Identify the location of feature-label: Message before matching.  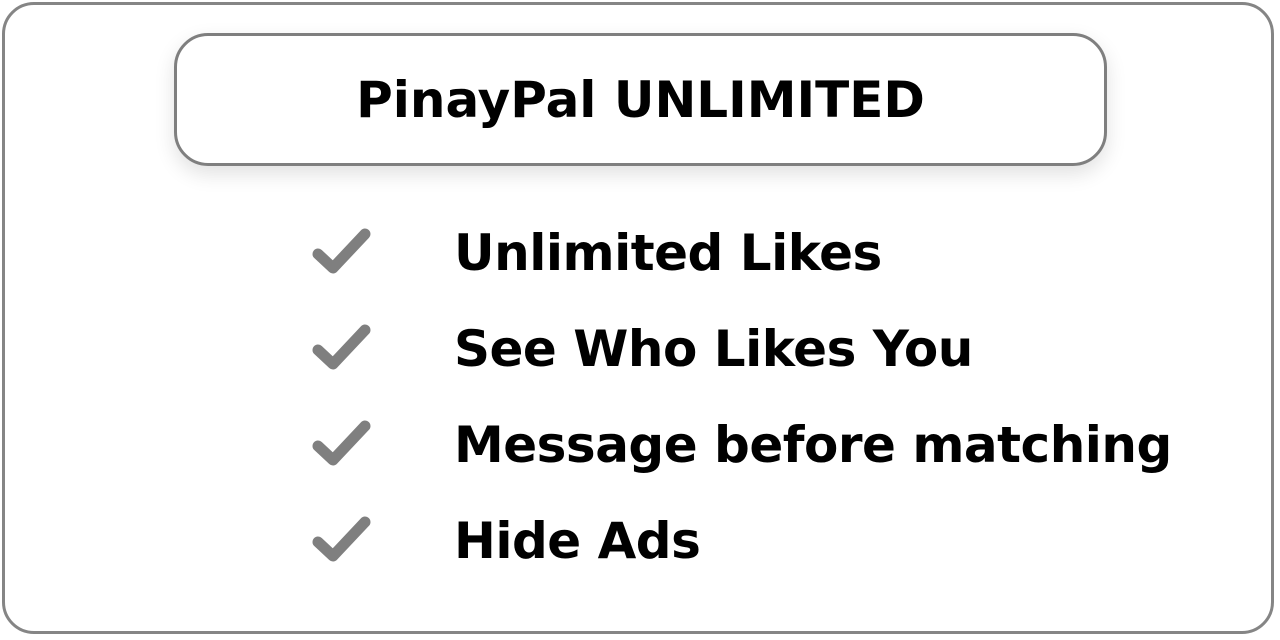
(813, 445).